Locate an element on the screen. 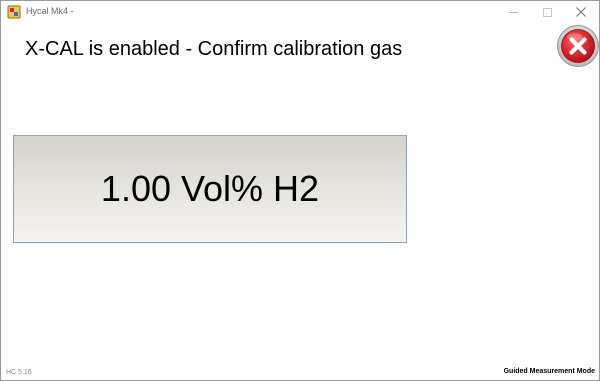 This screenshot has height=381, width=600. maximize-button is located at coordinates (547, 12).